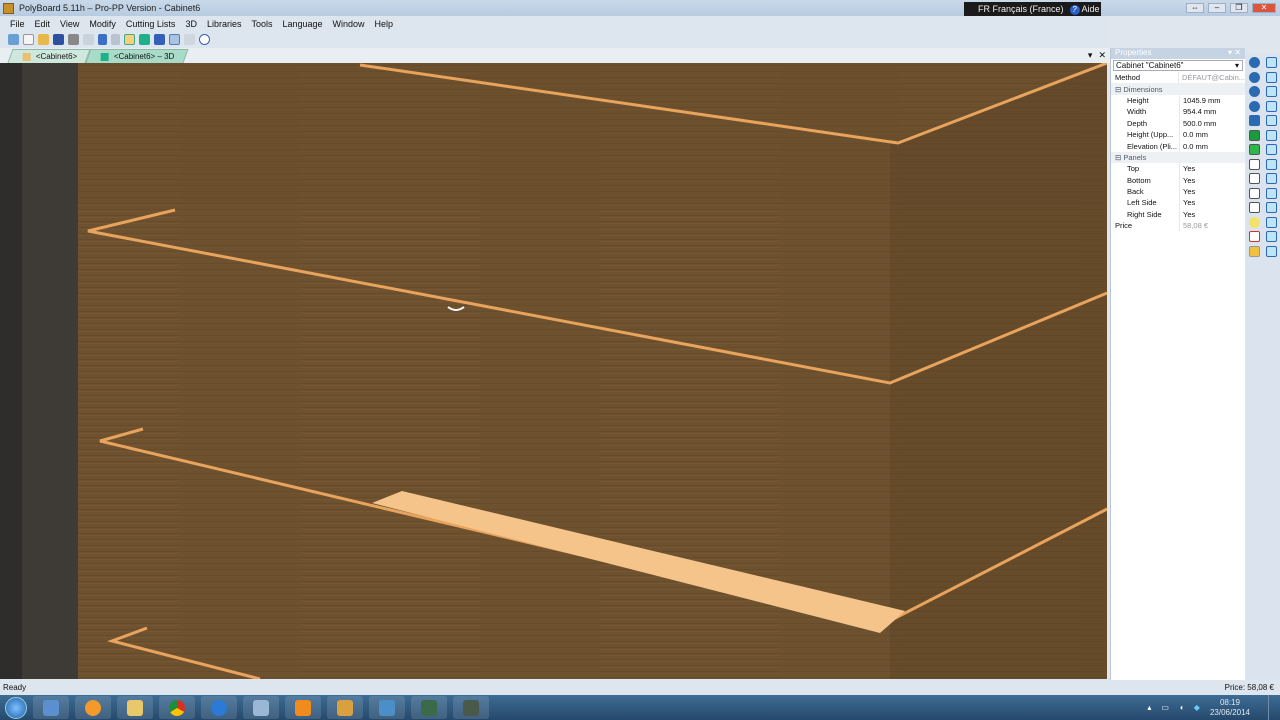 This screenshot has width=1280, height=720. Describe the element at coordinates (1090, 55) in the screenshot. I see `tab-list-icon: ▾` at that location.